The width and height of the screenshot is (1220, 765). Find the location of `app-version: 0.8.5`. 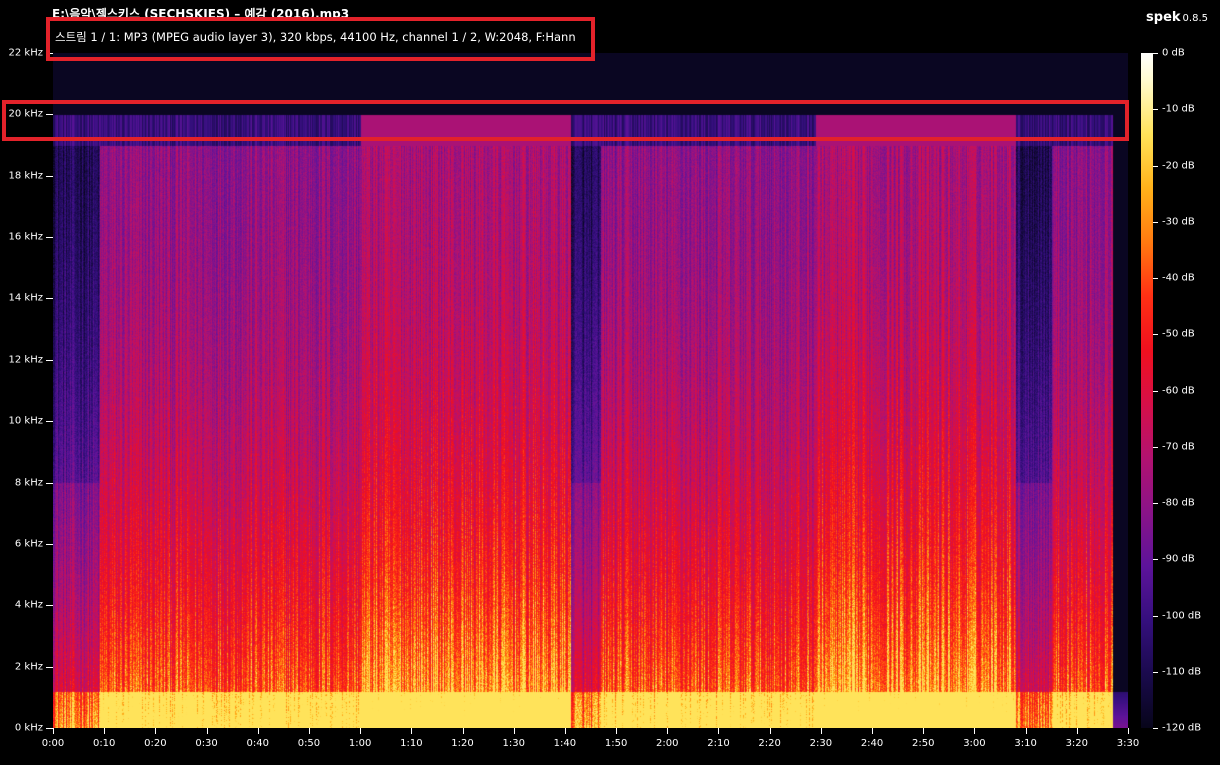

app-version: 0.8.5 is located at coordinates (1195, 18).